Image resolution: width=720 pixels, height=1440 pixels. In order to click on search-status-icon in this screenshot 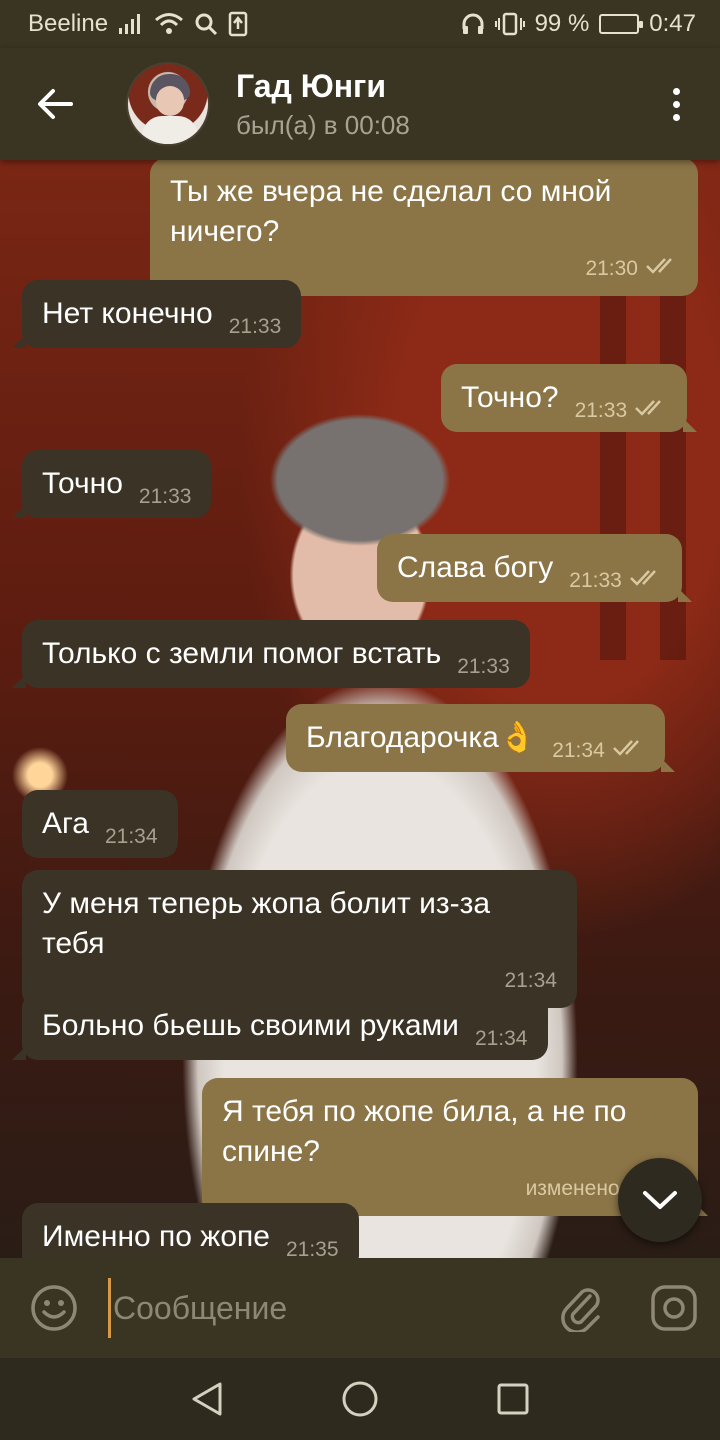, I will do `click(206, 24)`.